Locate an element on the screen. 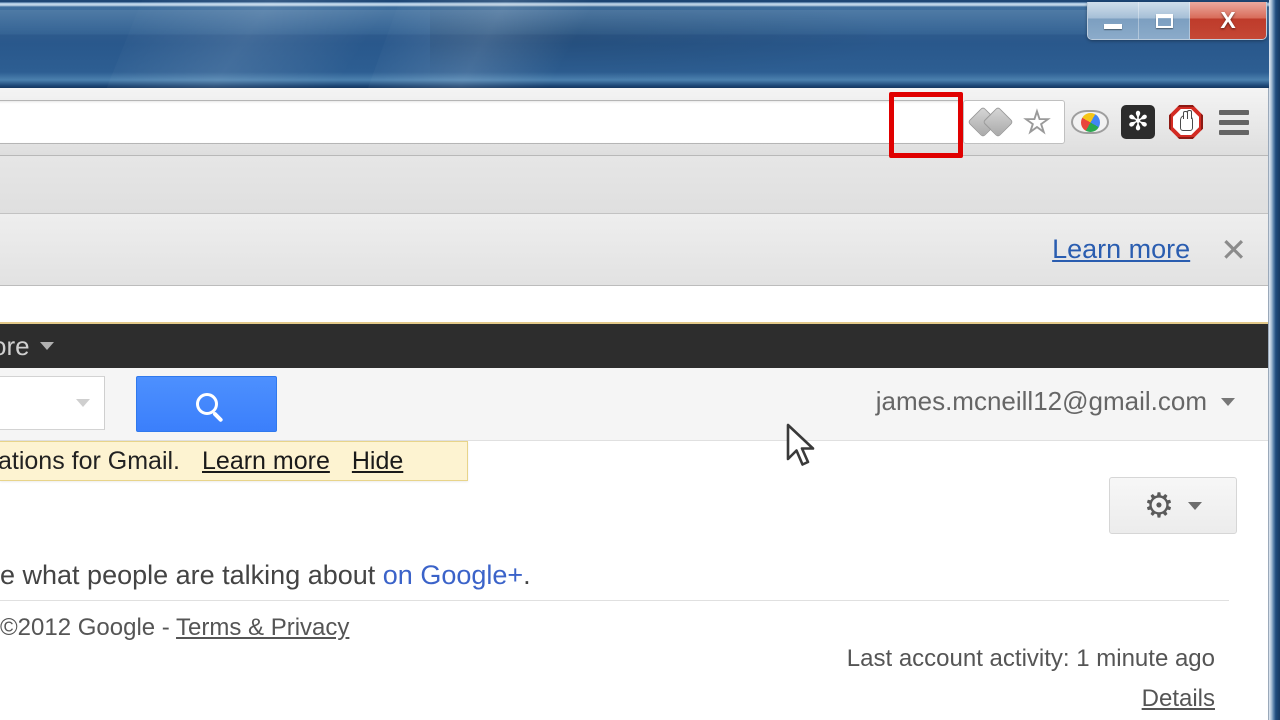 This screenshot has height=720, width=1280. extension-gem-button is located at coordinates (990, 122).